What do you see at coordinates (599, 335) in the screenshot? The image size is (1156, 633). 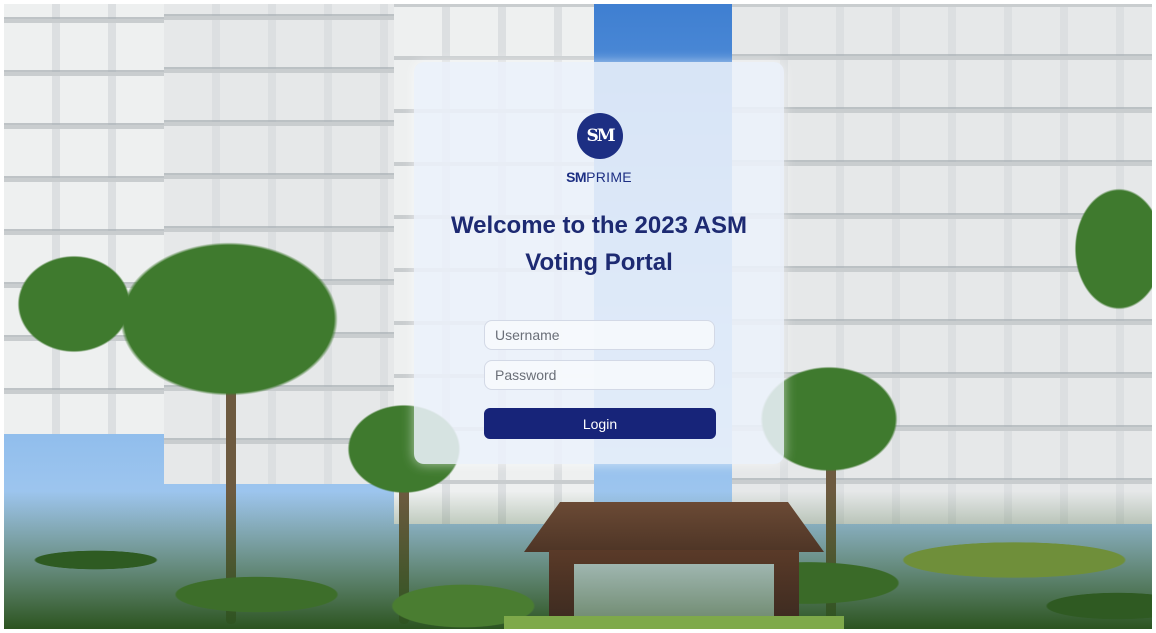 I see `username-input` at bounding box center [599, 335].